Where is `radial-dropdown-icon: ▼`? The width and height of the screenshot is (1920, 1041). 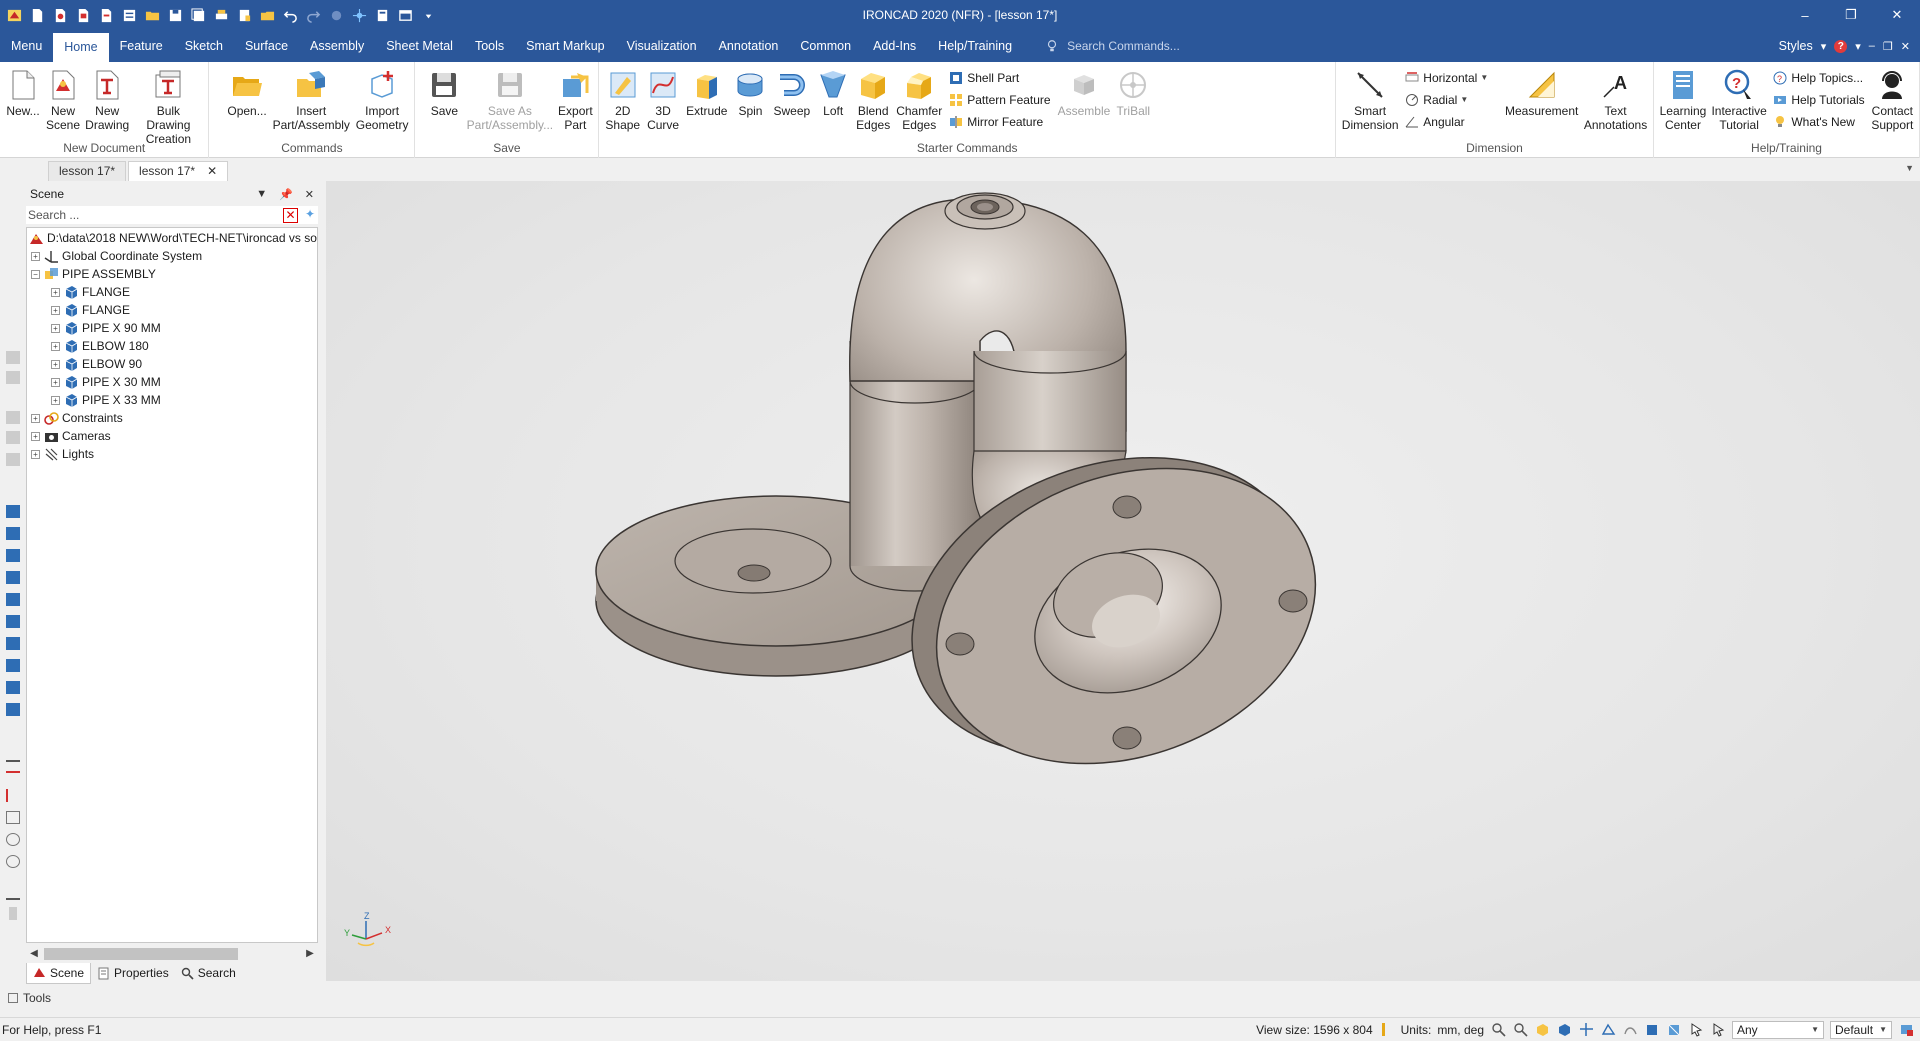
radial-dropdown-icon: ▼ is located at coordinates (1464, 99).